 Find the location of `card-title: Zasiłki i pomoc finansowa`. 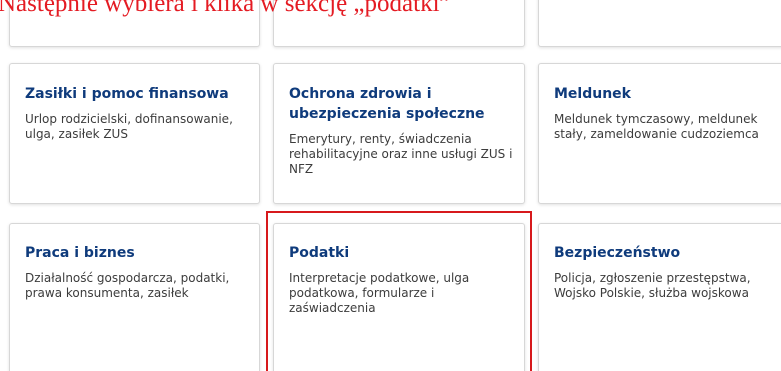

card-title: Zasiłki i pomoc finansowa is located at coordinates (137, 94).